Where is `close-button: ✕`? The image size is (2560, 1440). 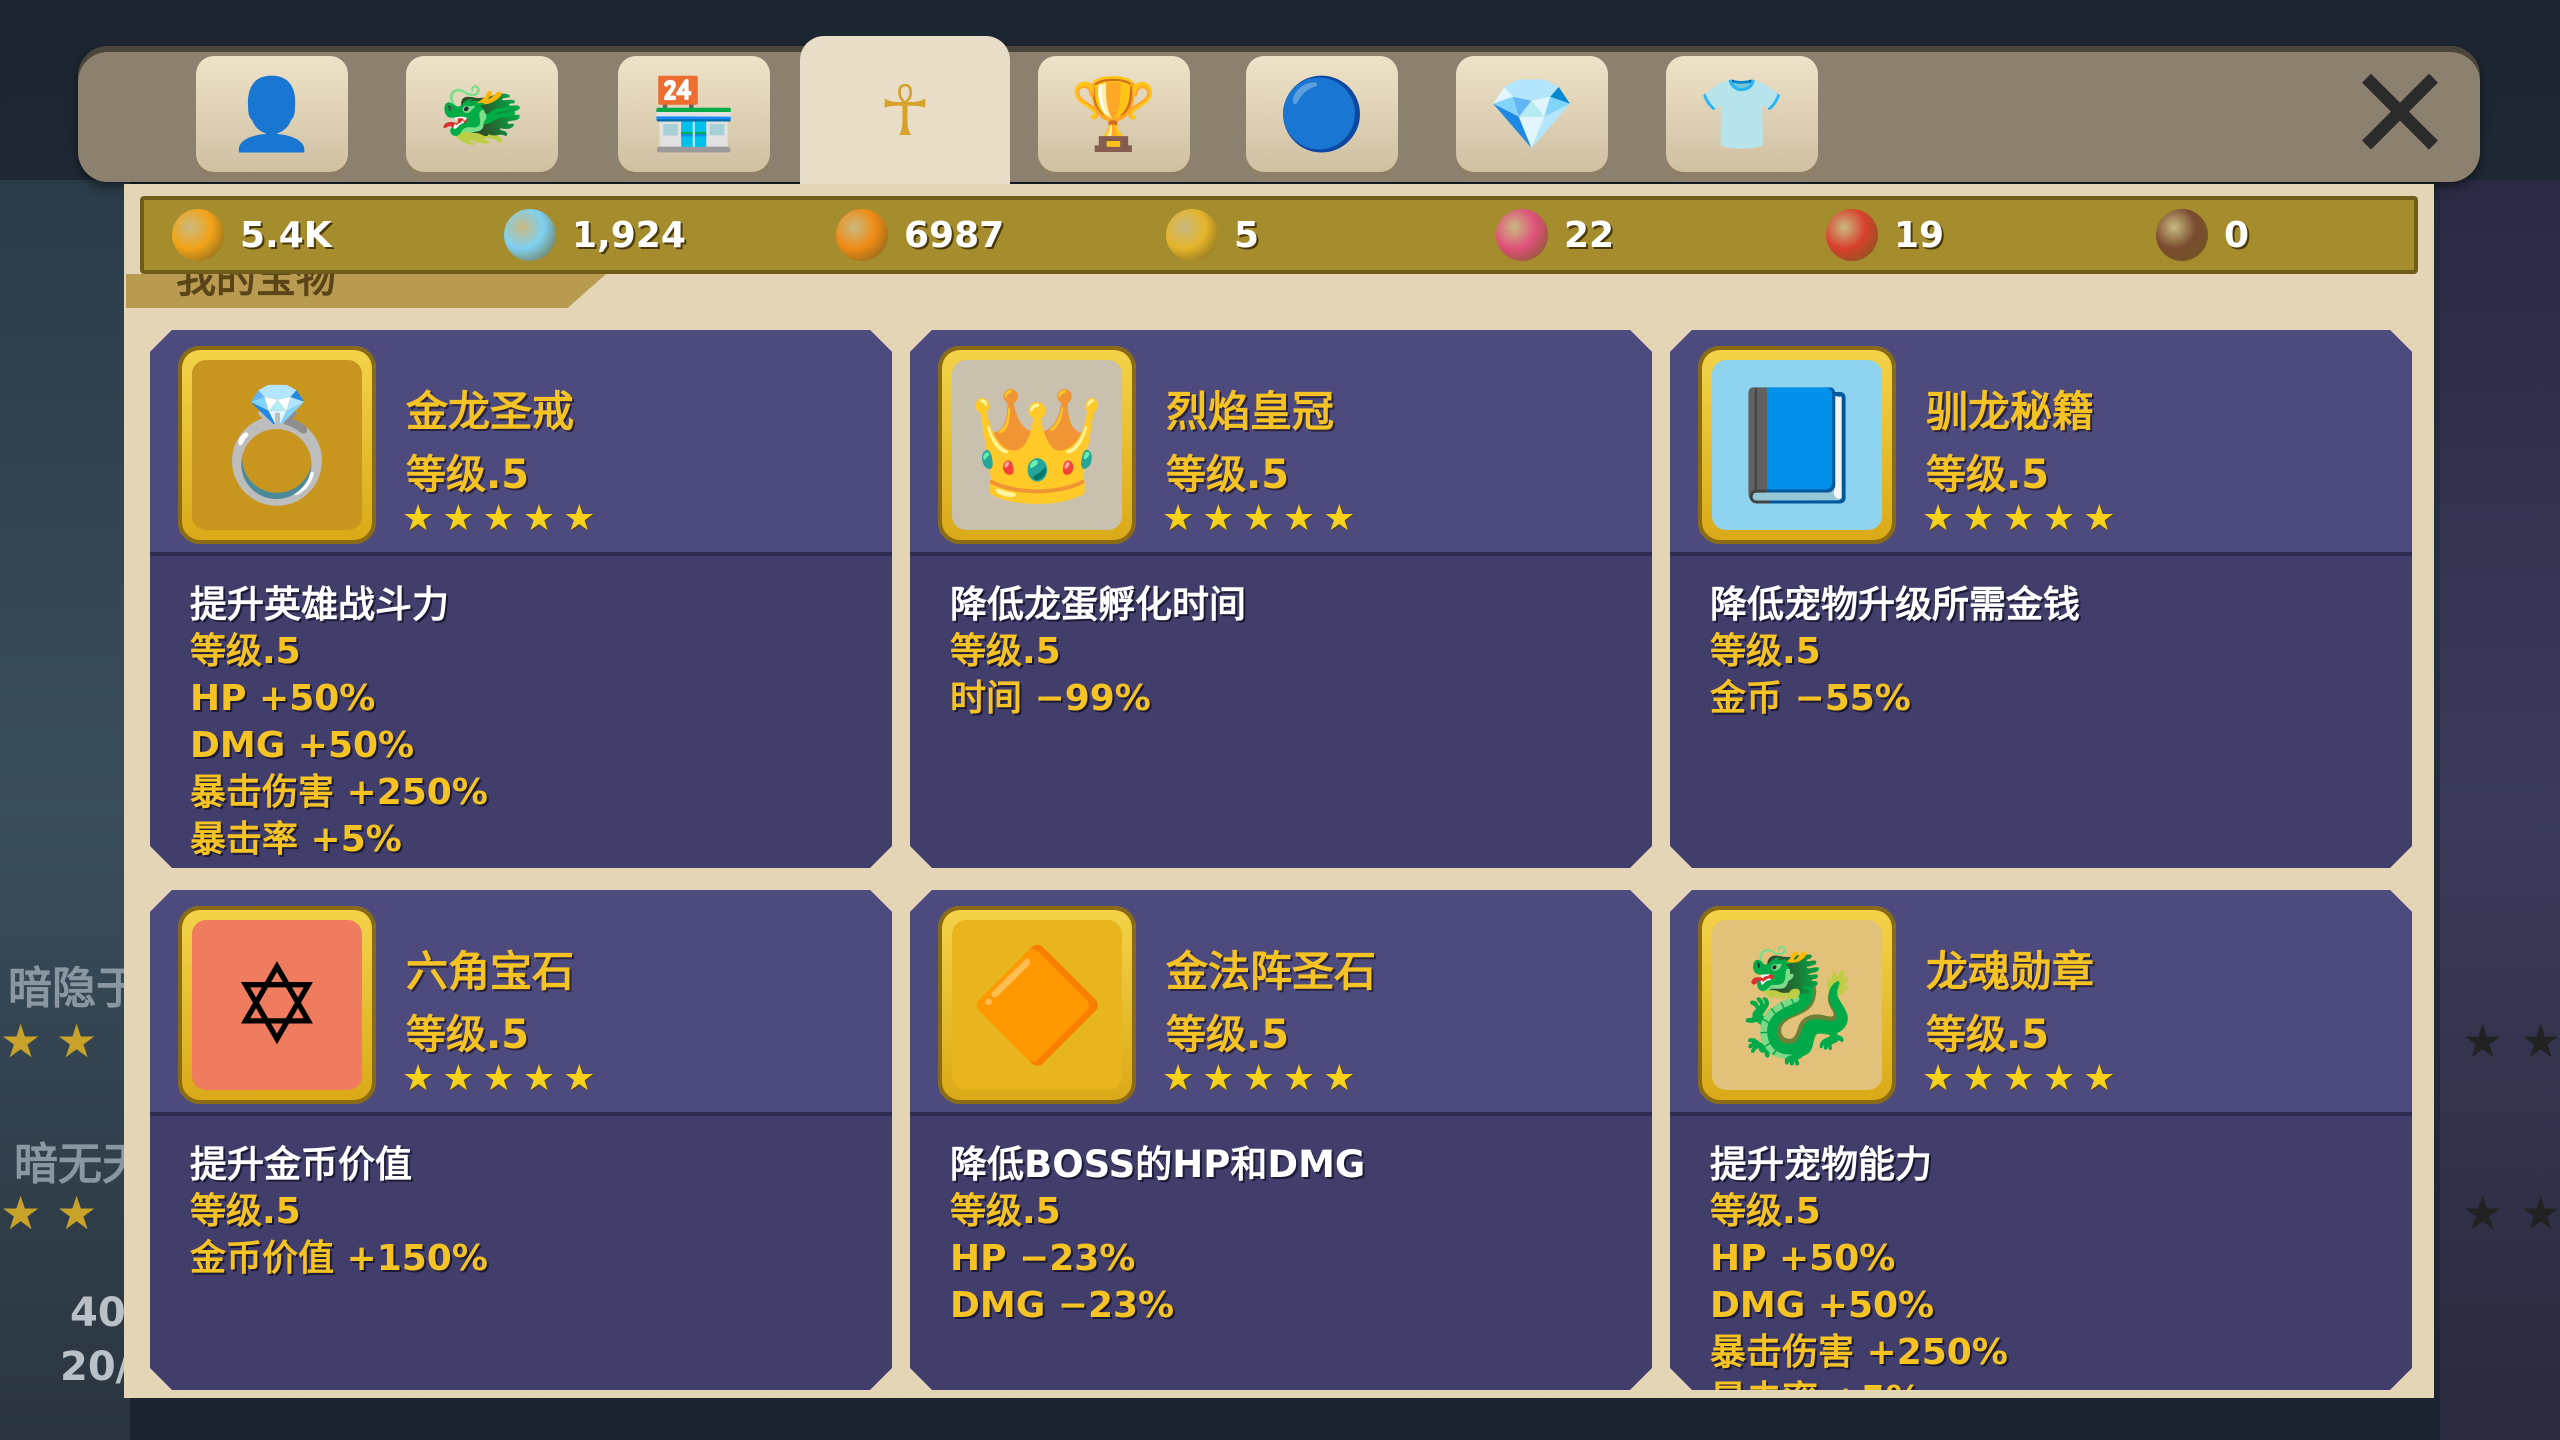
close-button: ✕ is located at coordinates (2400, 114).